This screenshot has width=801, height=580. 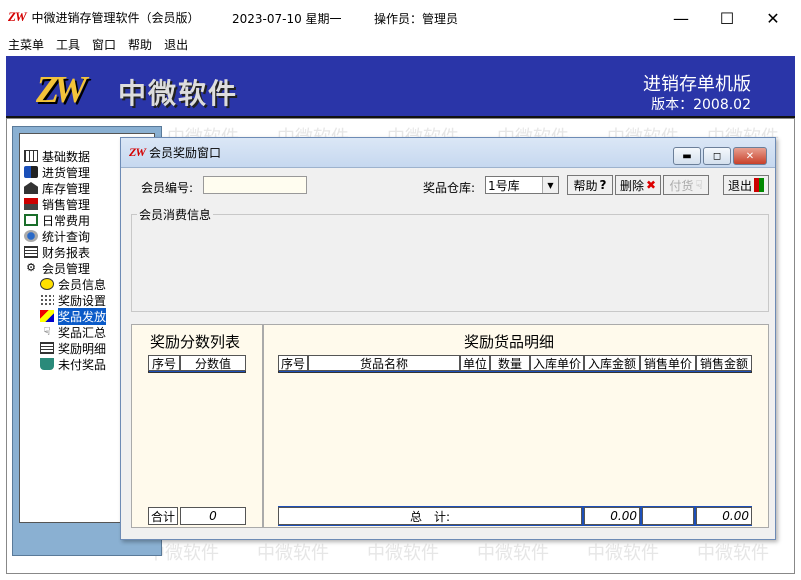 I want to click on dots-icon, so click(x=47, y=300).